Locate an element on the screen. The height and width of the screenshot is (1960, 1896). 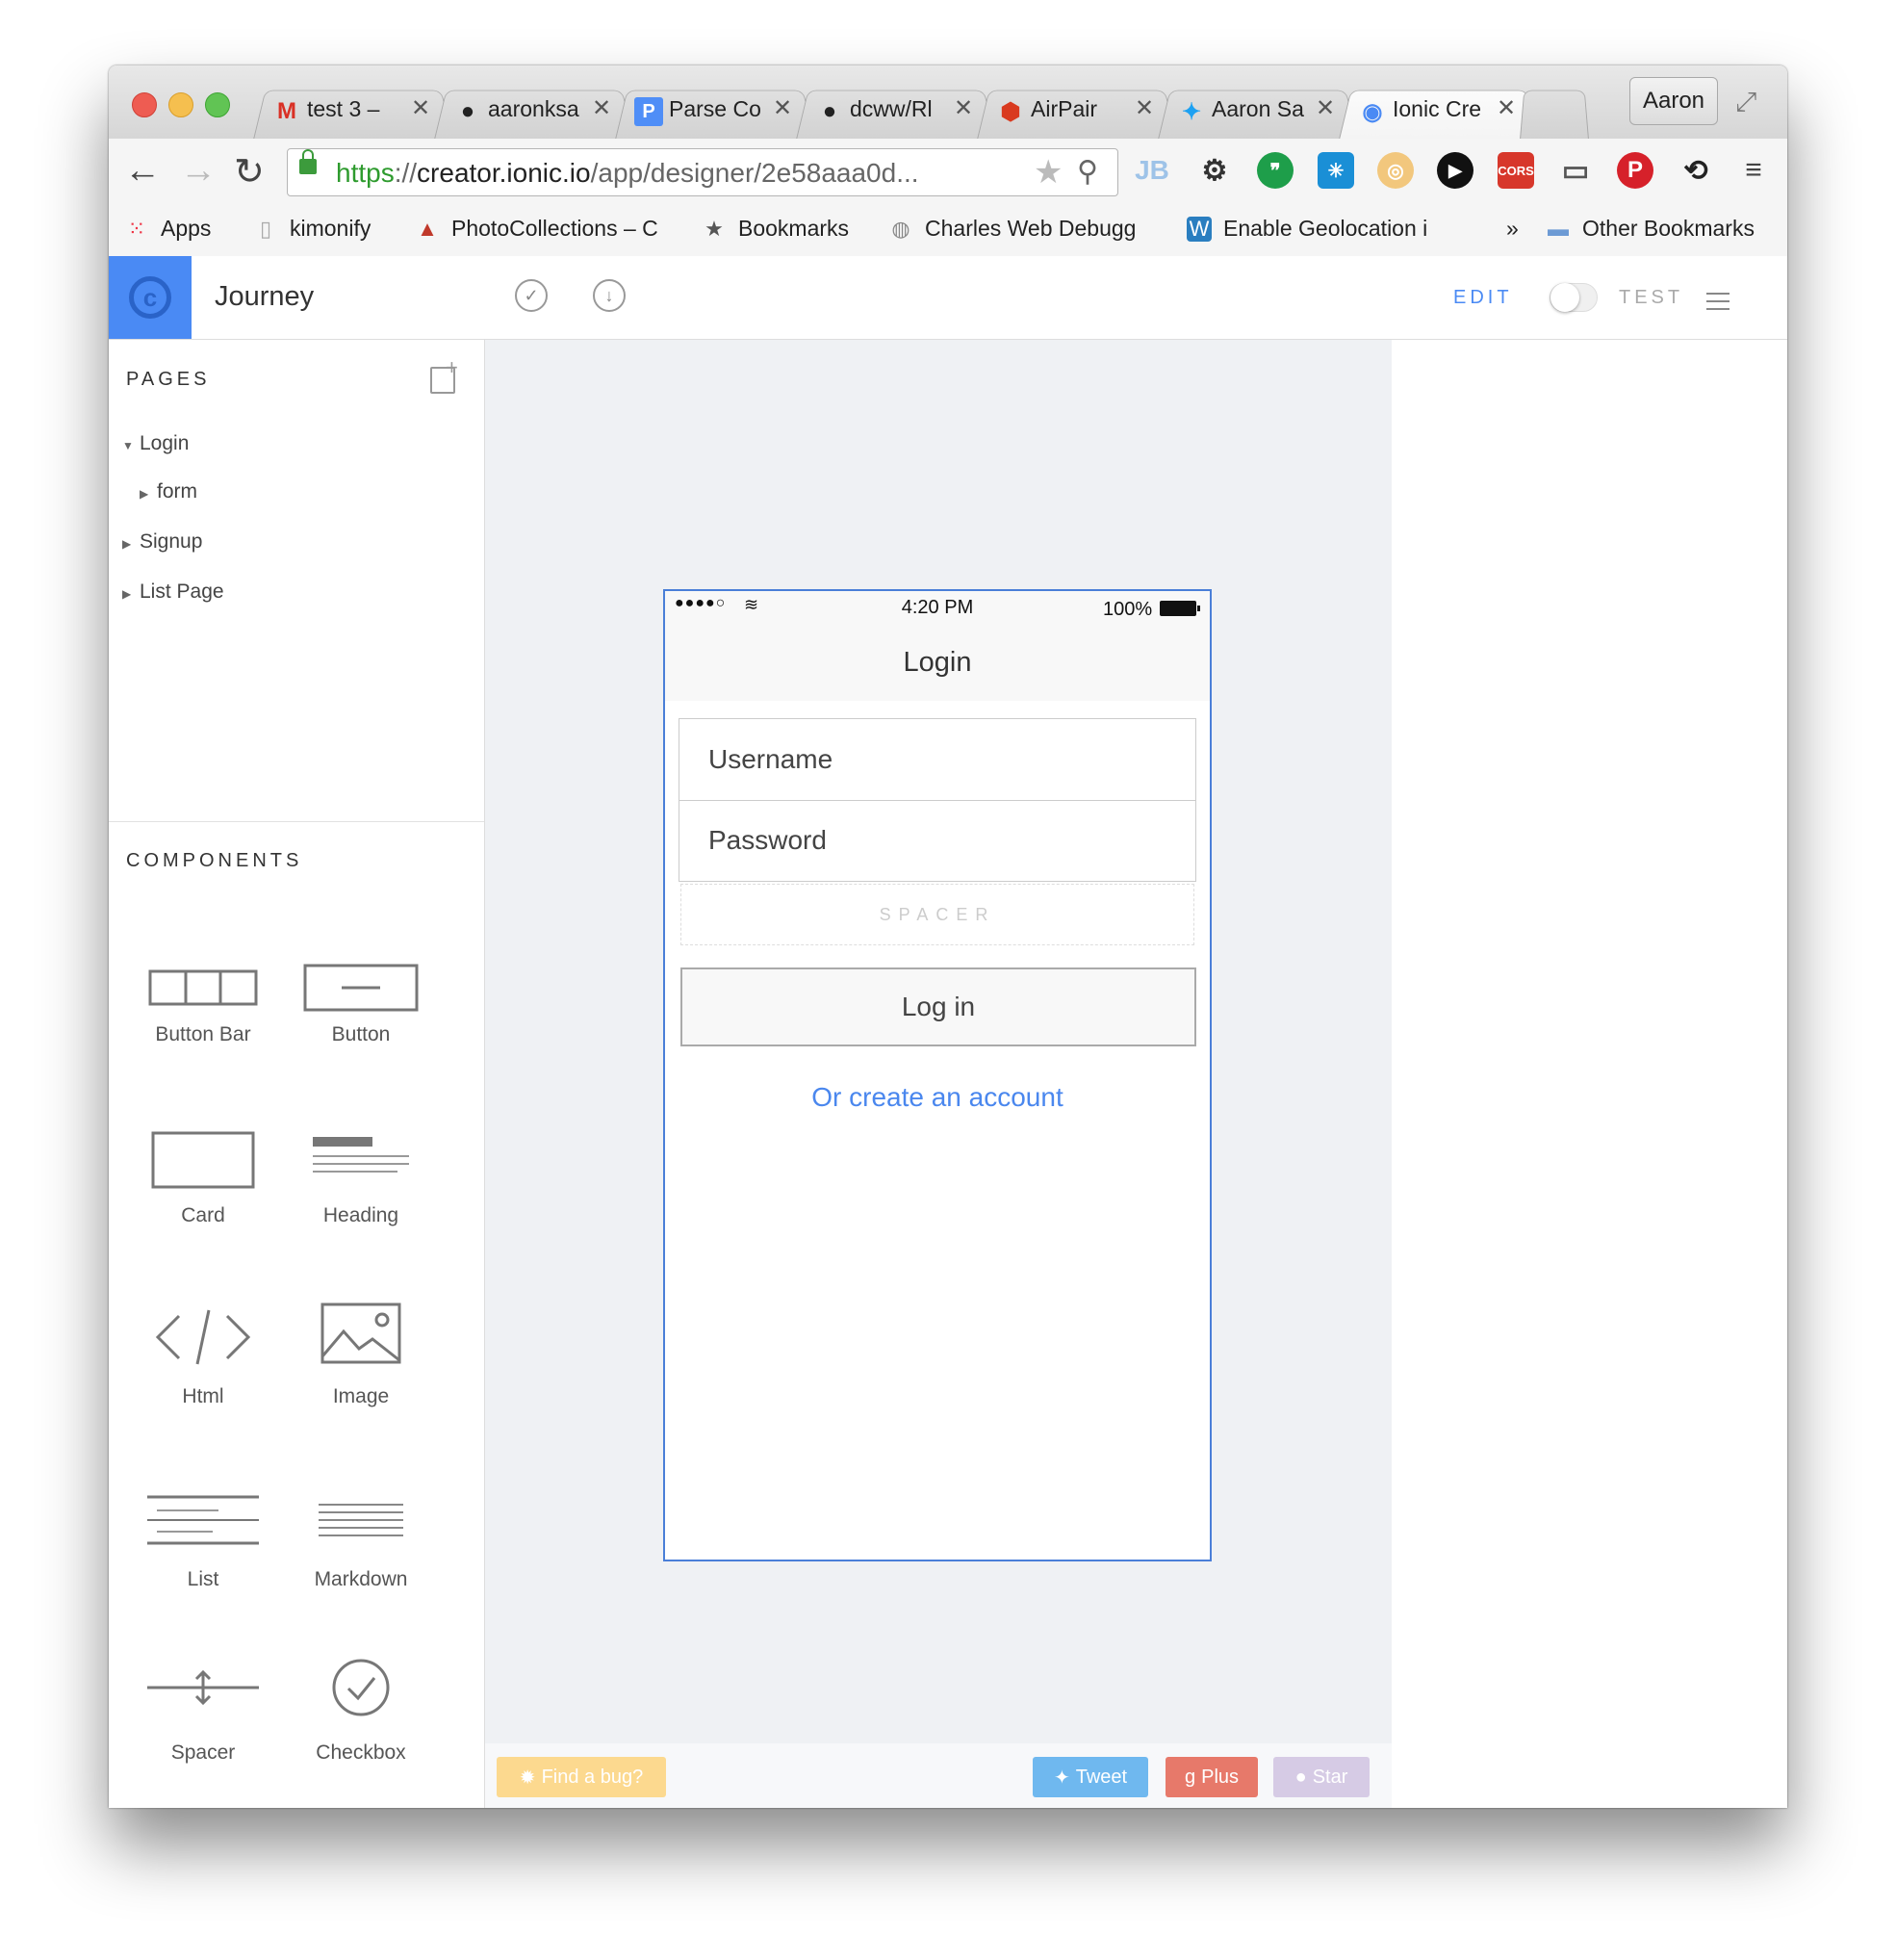
test-mode-label: TEST is located at coordinates (1651, 298).